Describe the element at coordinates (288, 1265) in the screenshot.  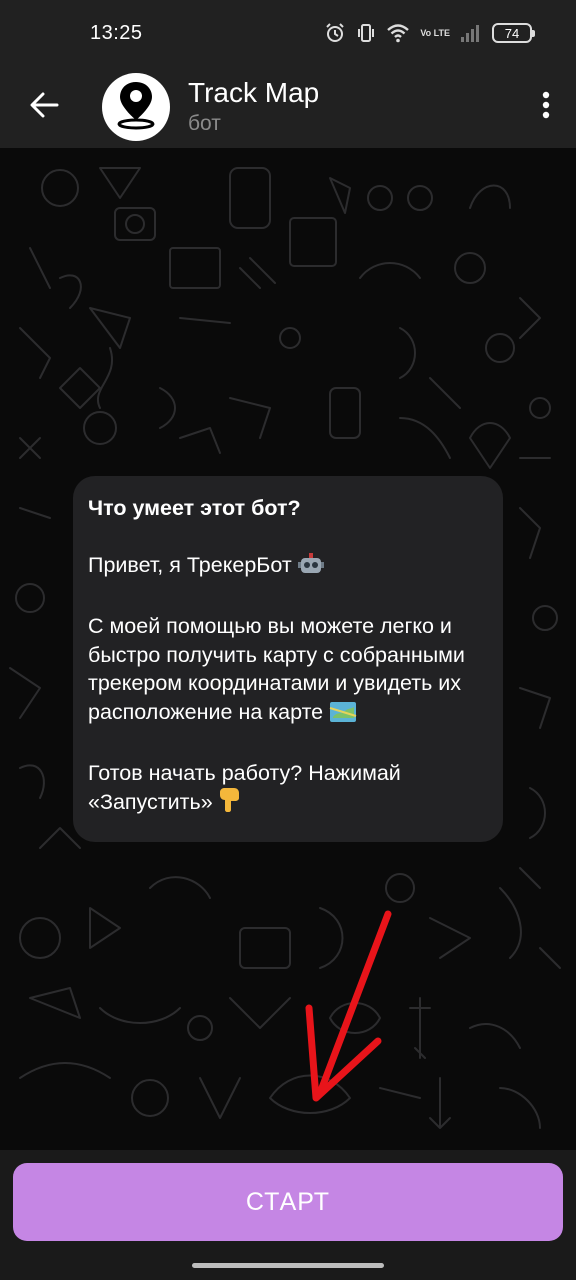
I see `home-indicator` at that location.